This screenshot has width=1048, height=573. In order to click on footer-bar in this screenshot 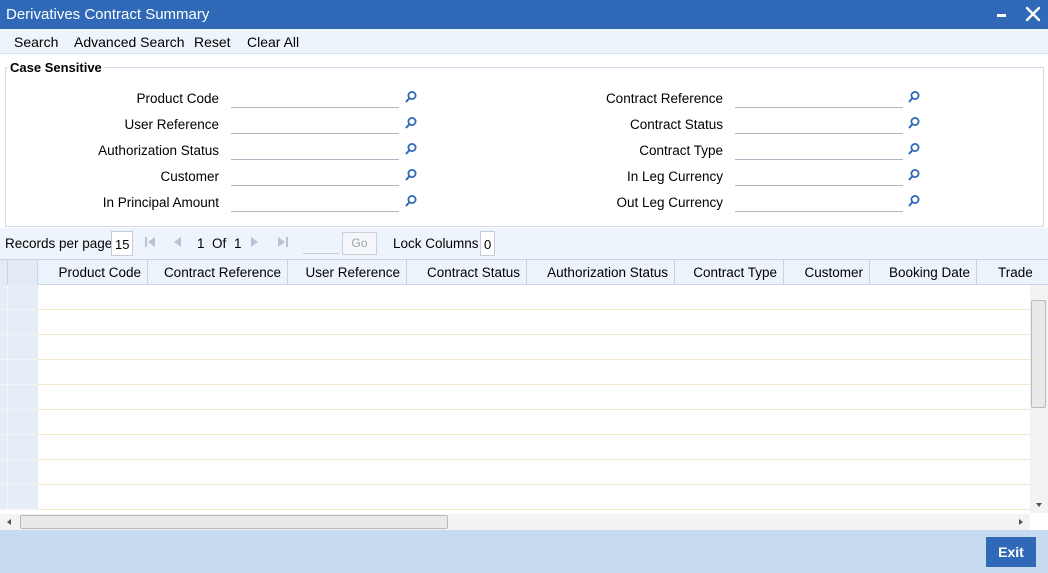, I will do `click(524, 551)`.